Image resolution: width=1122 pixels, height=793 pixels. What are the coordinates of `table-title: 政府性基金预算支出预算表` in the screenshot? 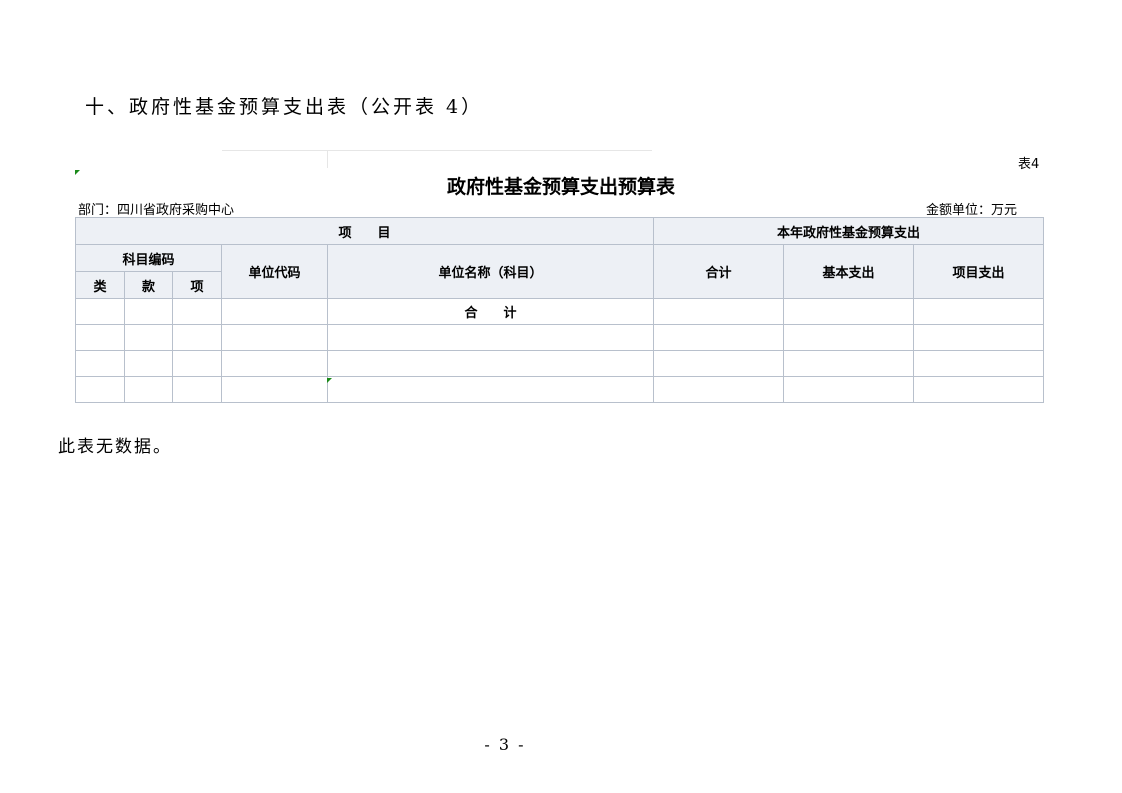 It's located at (560, 187).